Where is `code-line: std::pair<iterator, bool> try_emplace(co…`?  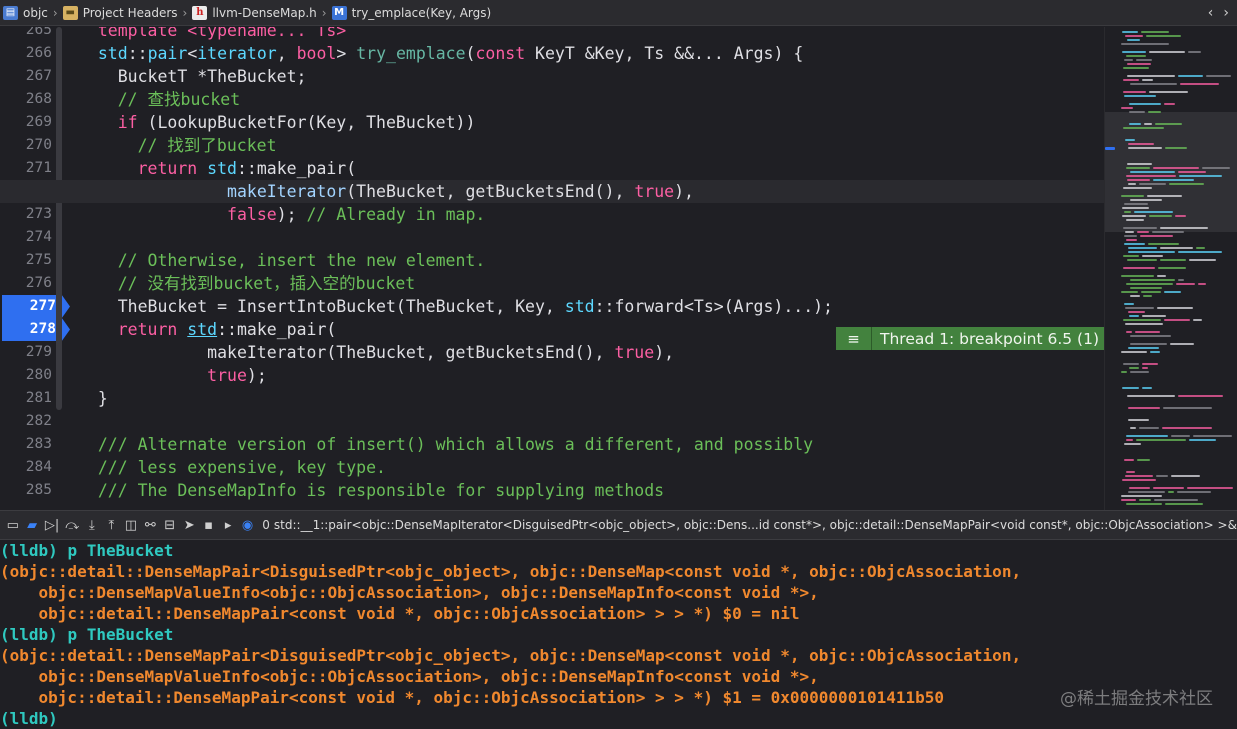
code-line: std::pair<iterator, bool> try_emplace(co… is located at coordinates (552, 53).